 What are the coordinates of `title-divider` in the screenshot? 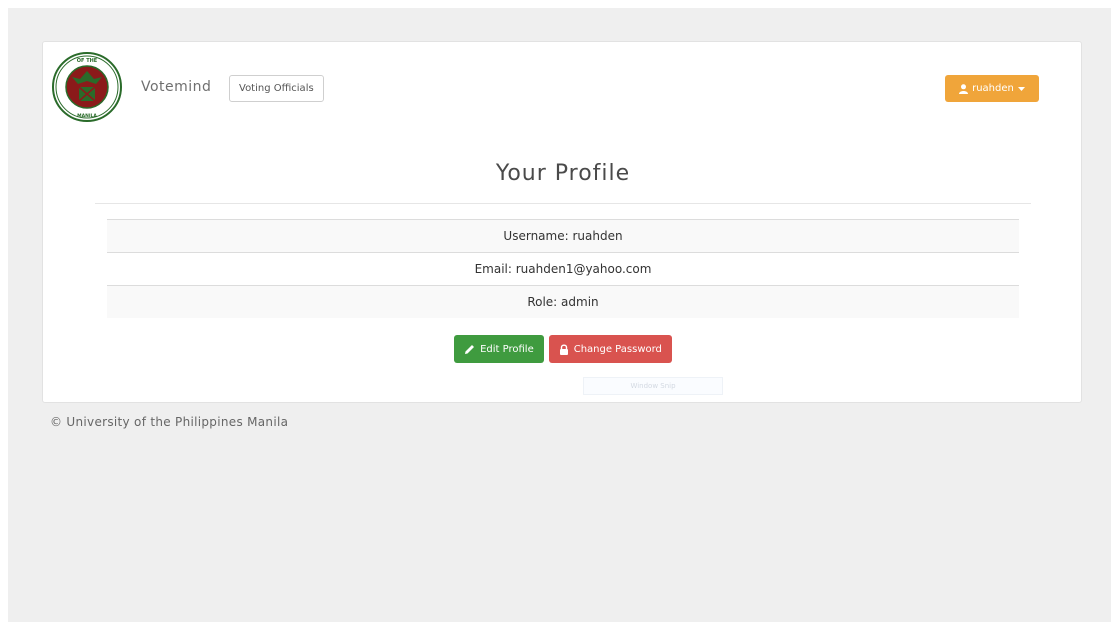 It's located at (563, 203).